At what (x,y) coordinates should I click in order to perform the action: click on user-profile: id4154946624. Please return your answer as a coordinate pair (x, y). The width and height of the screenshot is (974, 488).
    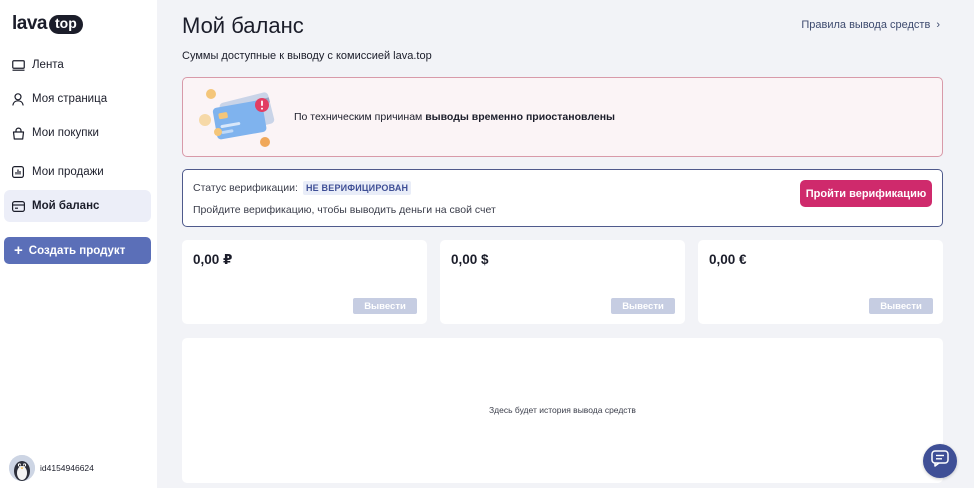
    Looking at the image, I should click on (51, 468).